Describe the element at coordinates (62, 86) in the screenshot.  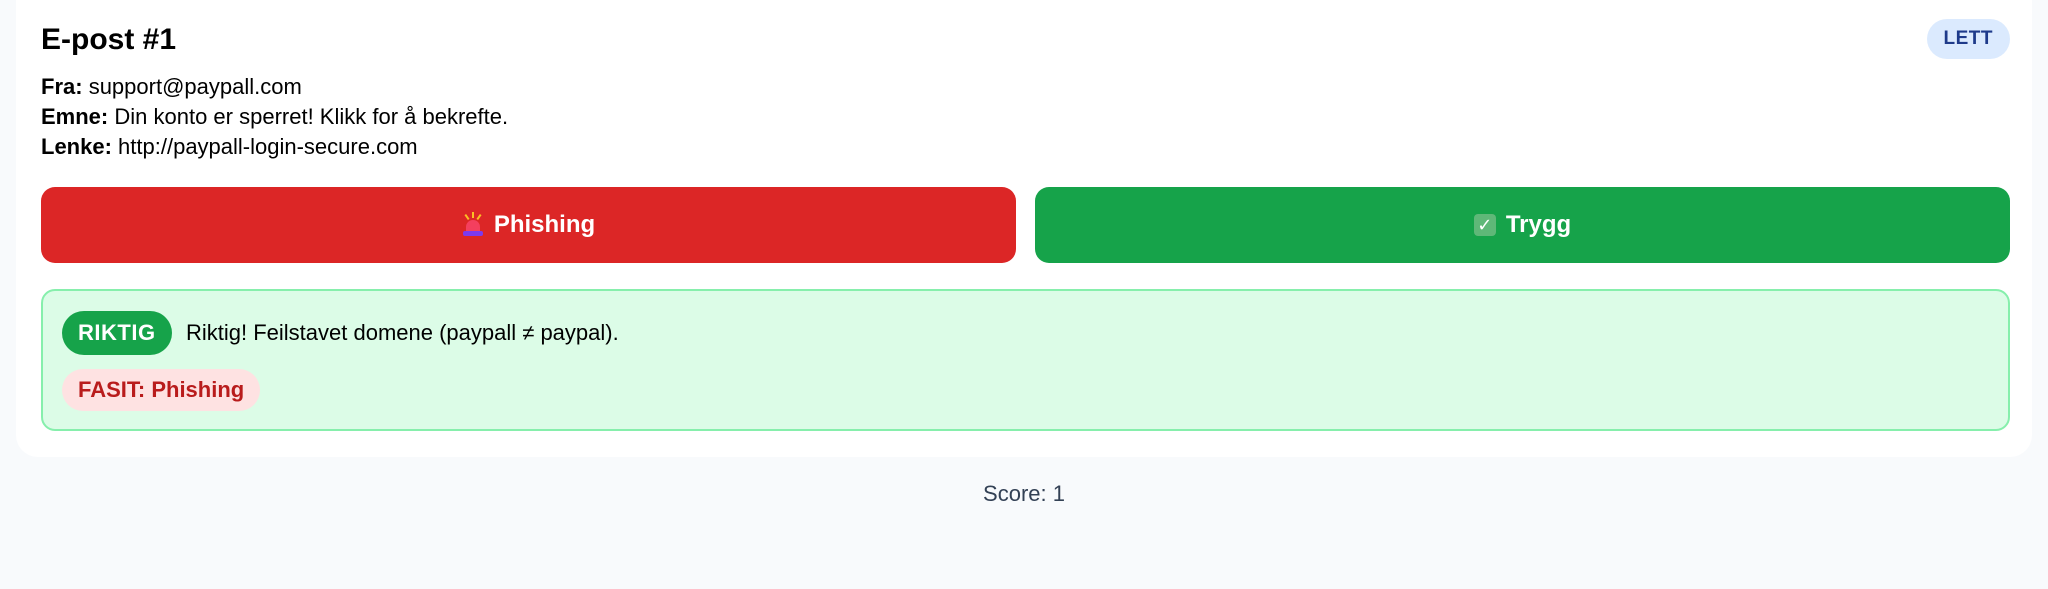
I see `from-label: Fra:` at that location.